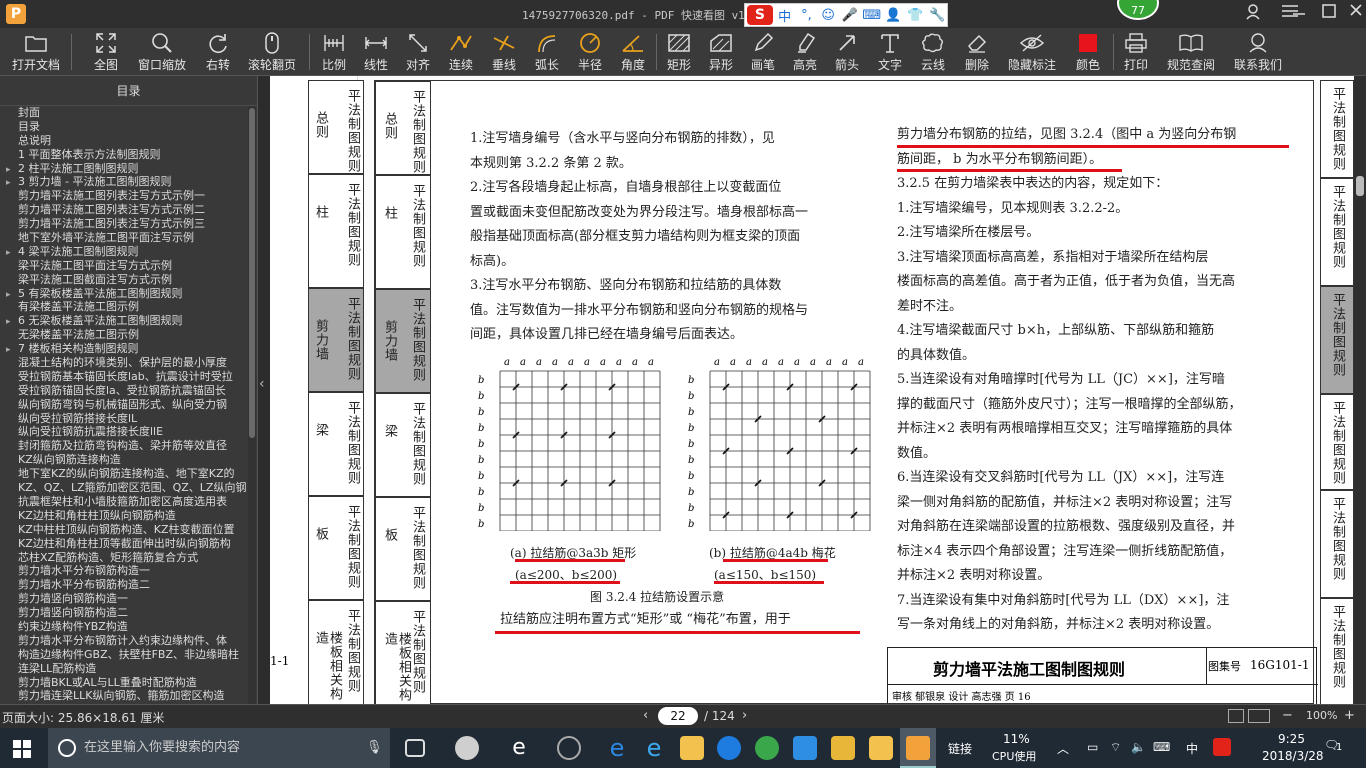 This screenshot has height=768, width=1366. I want to click on keyboard-icon: ⌨, so click(1161, 747).